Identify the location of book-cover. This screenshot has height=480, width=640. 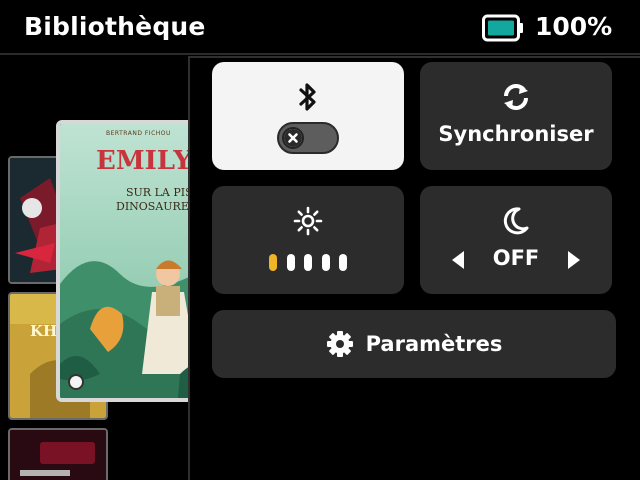
(58, 454).